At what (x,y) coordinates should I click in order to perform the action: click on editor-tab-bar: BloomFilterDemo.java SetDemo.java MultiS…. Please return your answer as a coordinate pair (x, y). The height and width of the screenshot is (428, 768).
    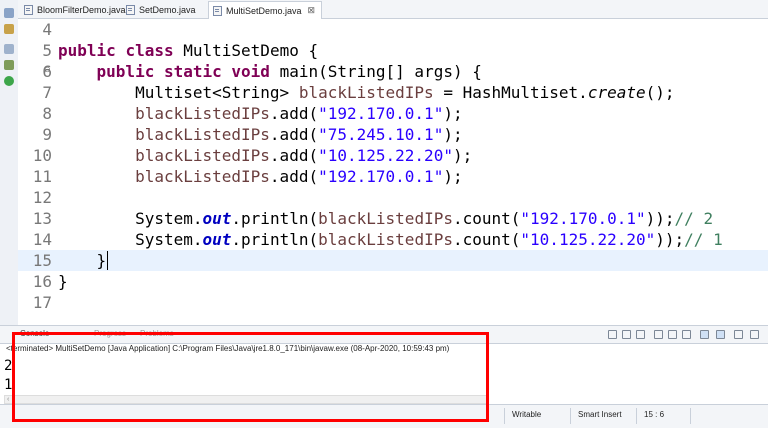
    Looking at the image, I should click on (393, 9).